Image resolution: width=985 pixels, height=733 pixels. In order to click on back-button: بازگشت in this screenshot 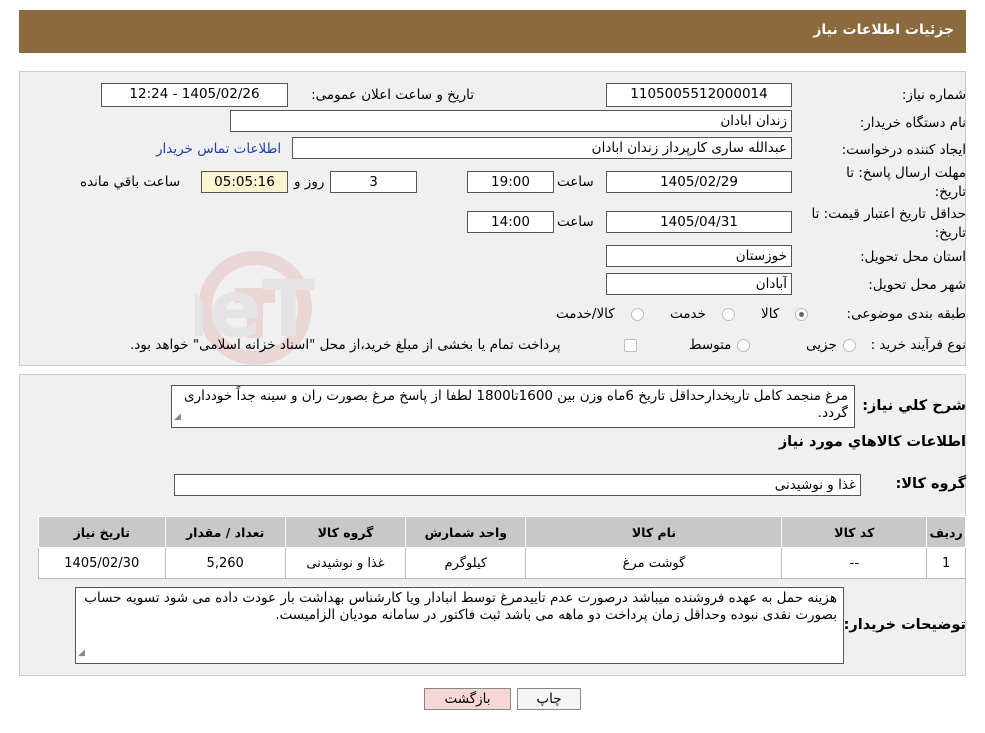, I will do `click(467, 699)`.